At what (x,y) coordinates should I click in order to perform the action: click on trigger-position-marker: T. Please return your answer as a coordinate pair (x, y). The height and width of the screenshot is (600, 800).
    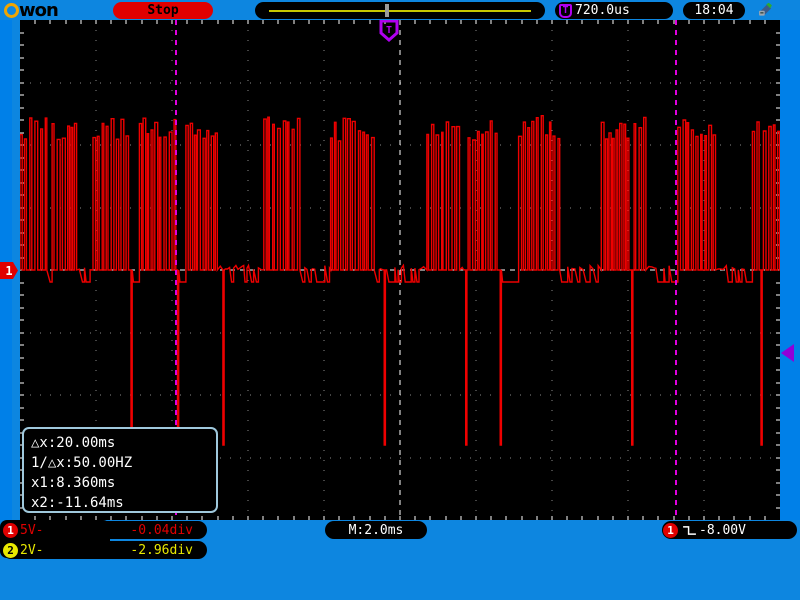
    Looking at the image, I should click on (389, 31).